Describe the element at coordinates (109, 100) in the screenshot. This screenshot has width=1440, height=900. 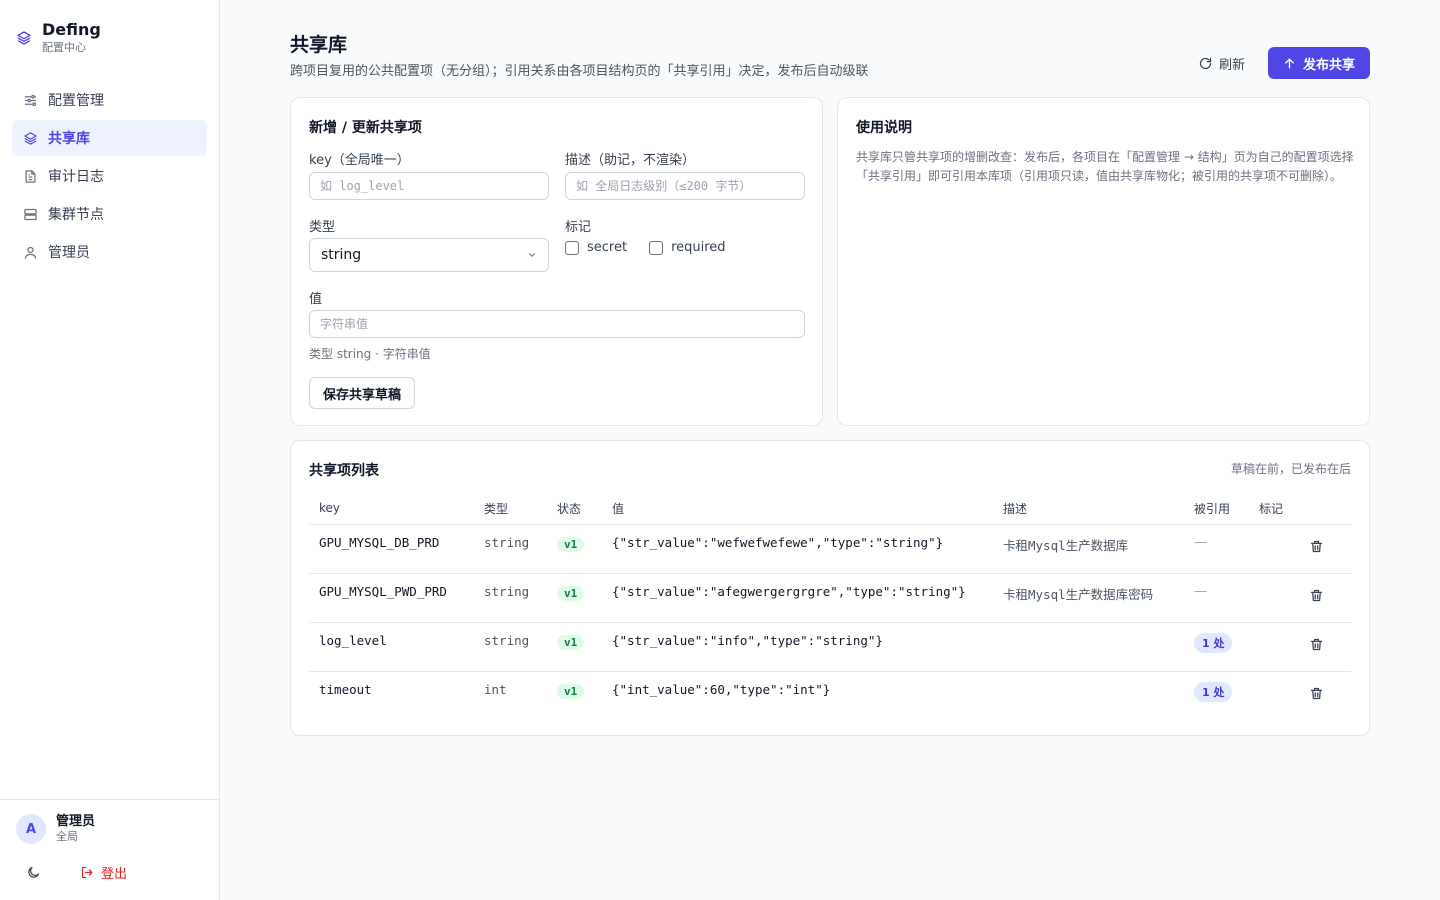
I see `sidebar-item-config: 配置管理` at that location.